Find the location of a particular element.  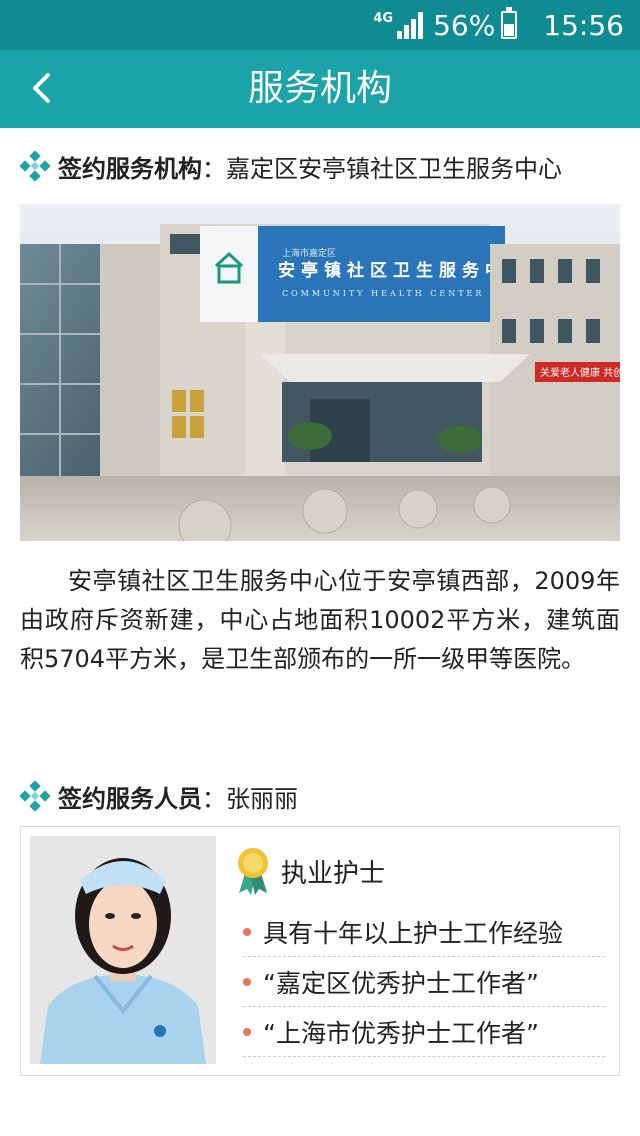

staff-heading: 签约服务人员 ：张丽丽 is located at coordinates (159, 796).